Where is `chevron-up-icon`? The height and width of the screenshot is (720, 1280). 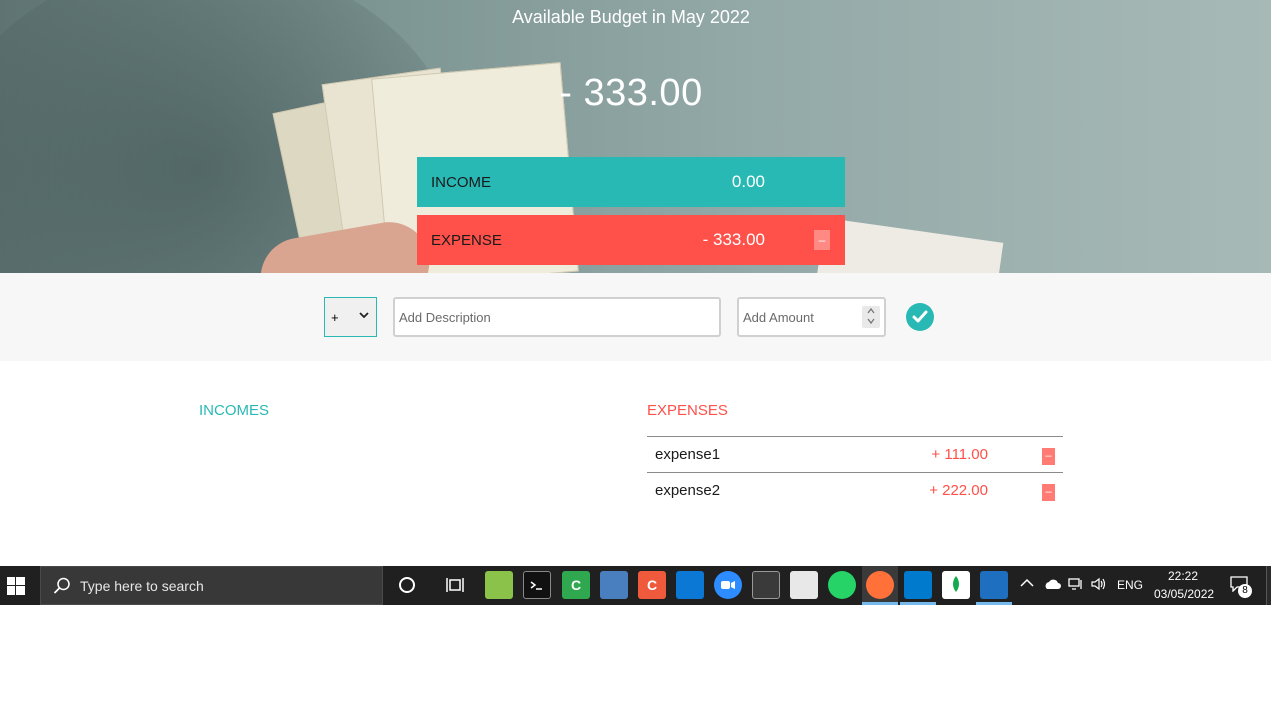
chevron-up-icon is located at coordinates (1027, 584).